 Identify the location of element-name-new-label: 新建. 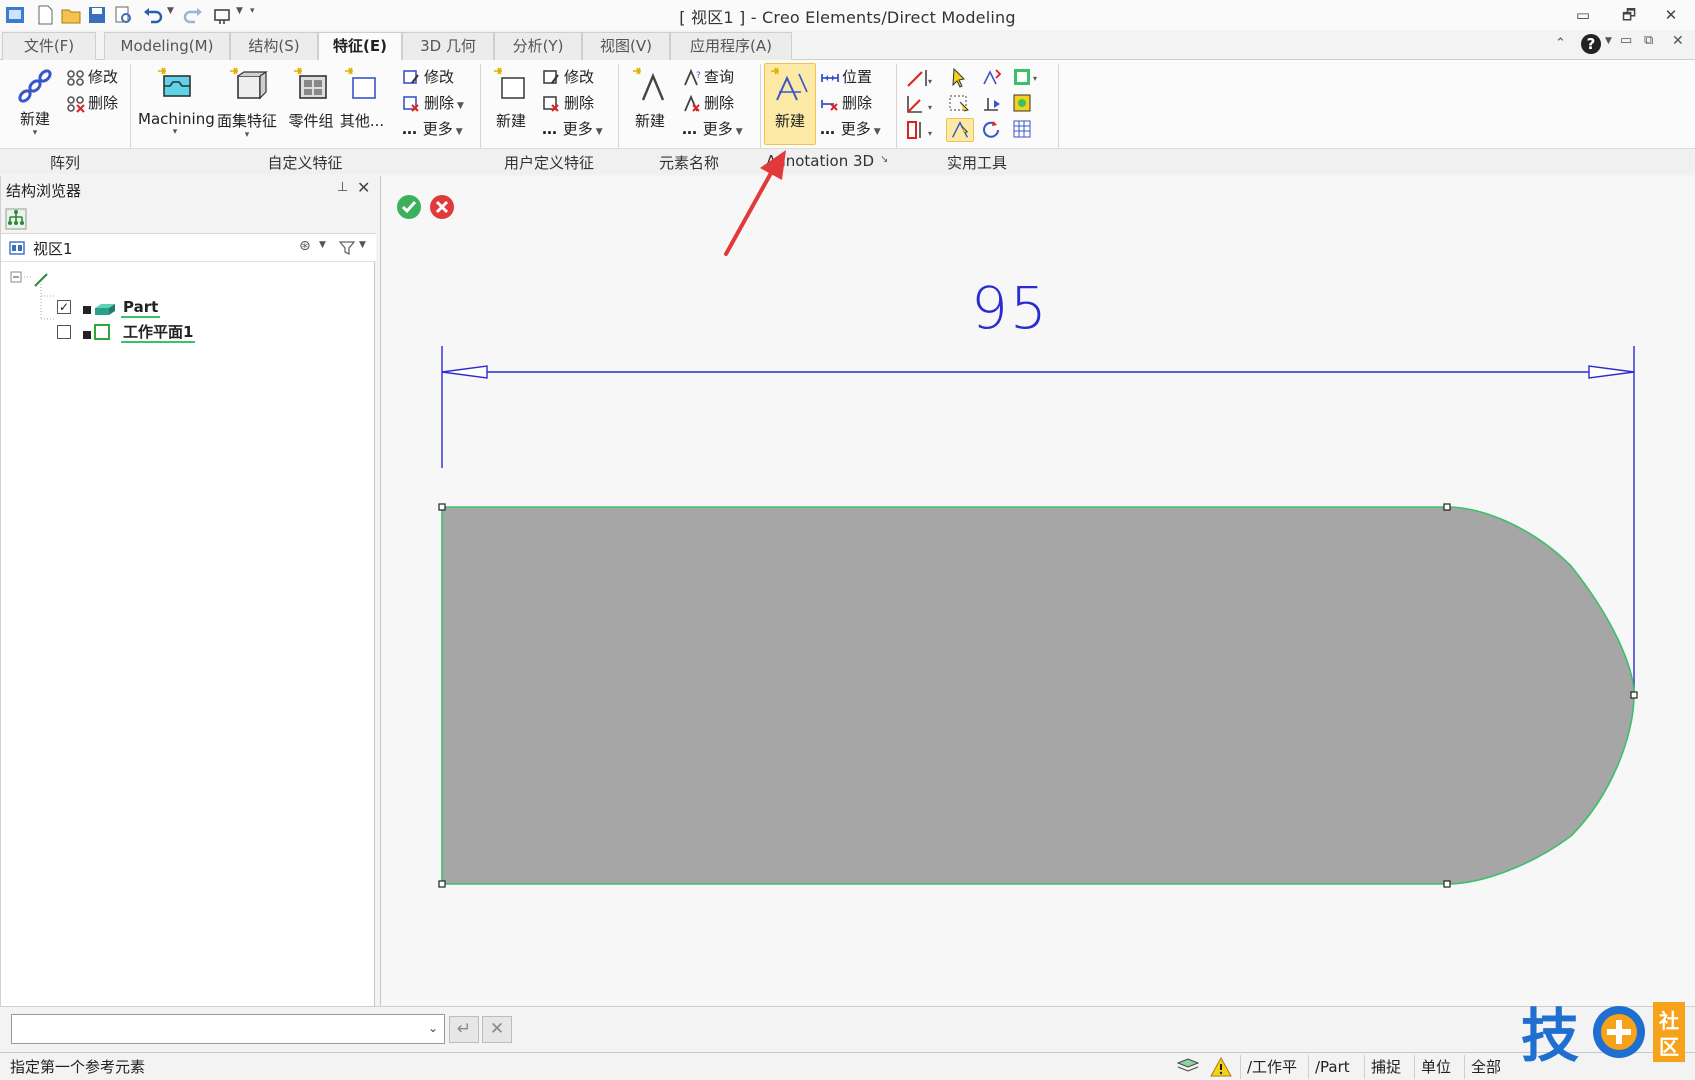
(649, 121).